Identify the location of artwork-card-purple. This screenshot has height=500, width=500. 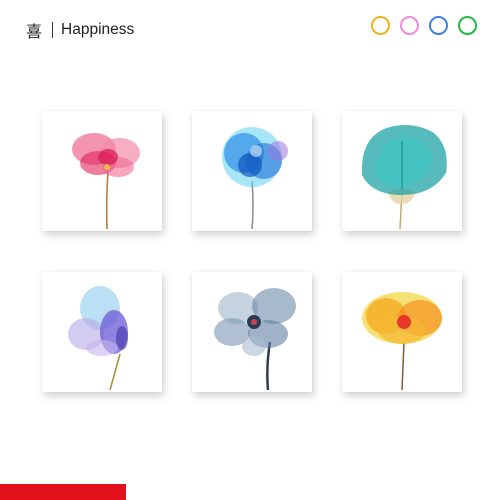
(102, 332).